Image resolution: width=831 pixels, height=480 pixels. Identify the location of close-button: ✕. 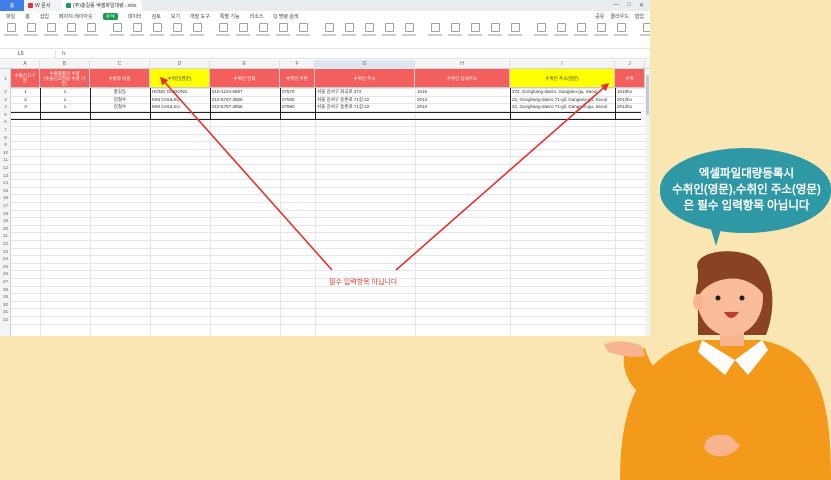
(641, 5).